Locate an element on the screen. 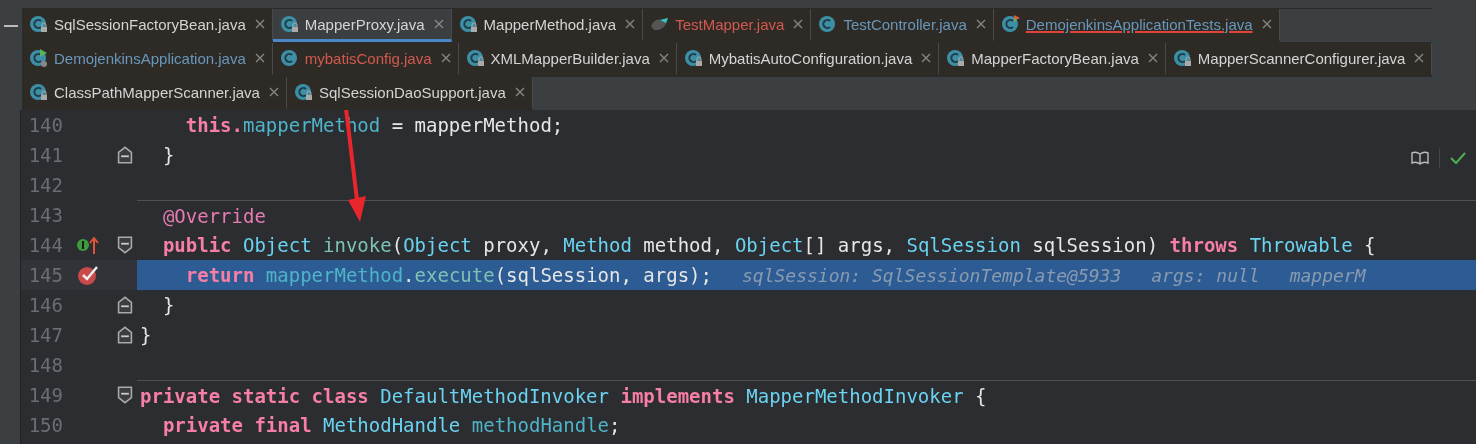 Image resolution: width=1476 pixels, height=444 pixels. editor-tab: SqlSessionDaoSupport.java is located at coordinates (409, 93).